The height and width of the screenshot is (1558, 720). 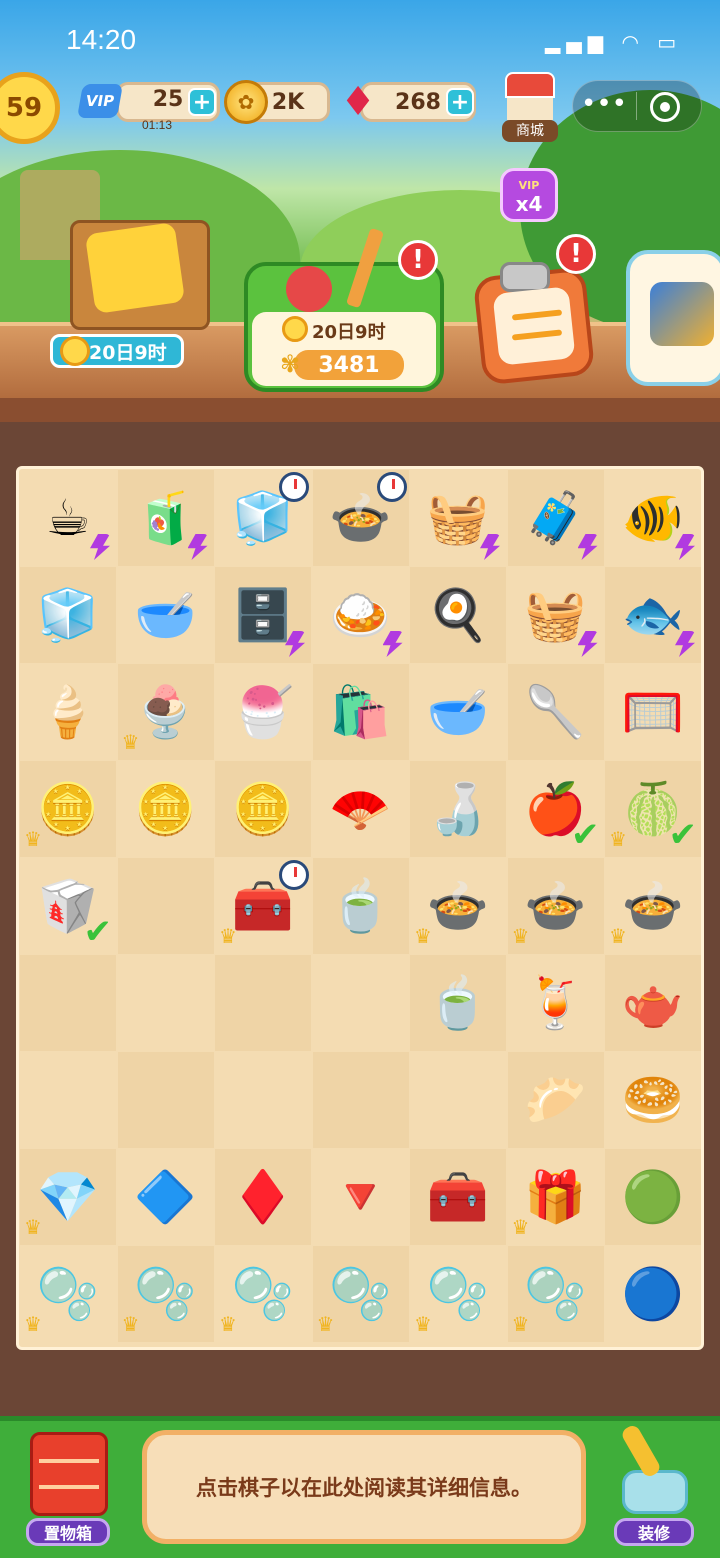 I want to click on more-menu-button: •••, so click(x=604, y=106).